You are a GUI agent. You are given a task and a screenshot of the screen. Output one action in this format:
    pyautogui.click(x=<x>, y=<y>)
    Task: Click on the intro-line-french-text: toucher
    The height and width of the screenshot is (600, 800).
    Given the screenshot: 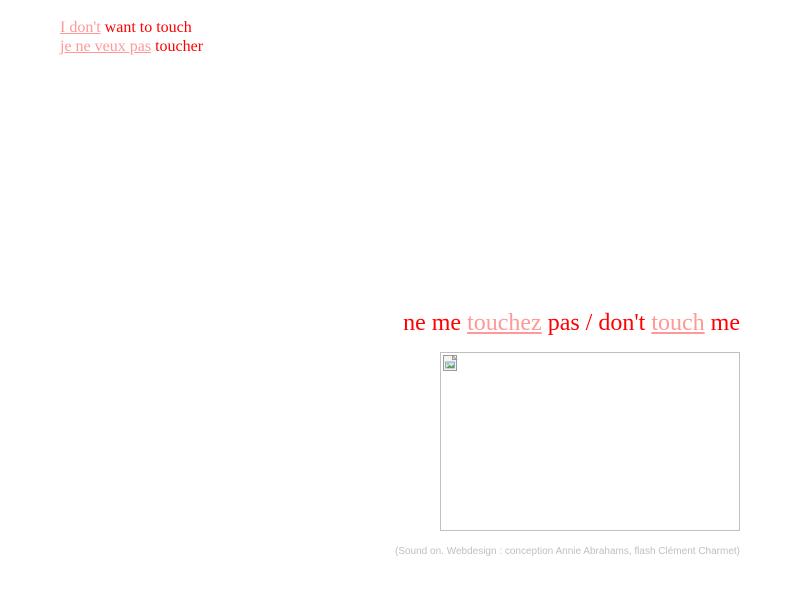 What is the action you would take?
    pyautogui.click(x=177, y=46)
    